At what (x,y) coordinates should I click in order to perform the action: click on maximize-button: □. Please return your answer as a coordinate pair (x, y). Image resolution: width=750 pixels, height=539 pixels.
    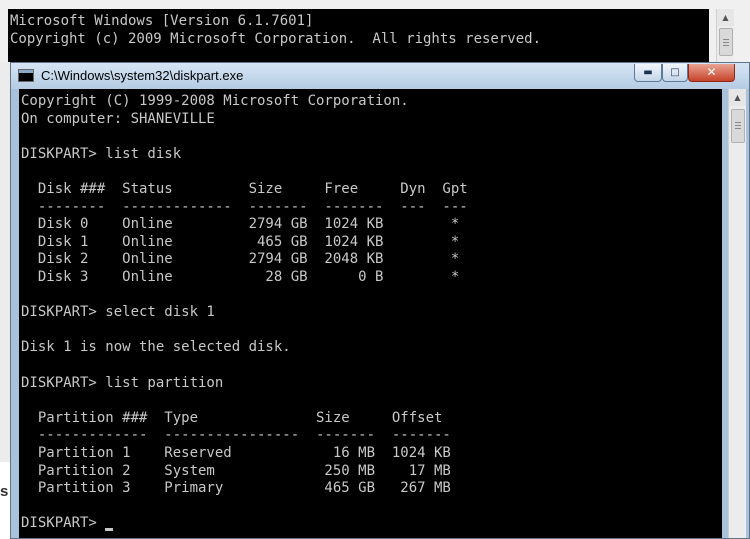
    Looking at the image, I should click on (675, 73).